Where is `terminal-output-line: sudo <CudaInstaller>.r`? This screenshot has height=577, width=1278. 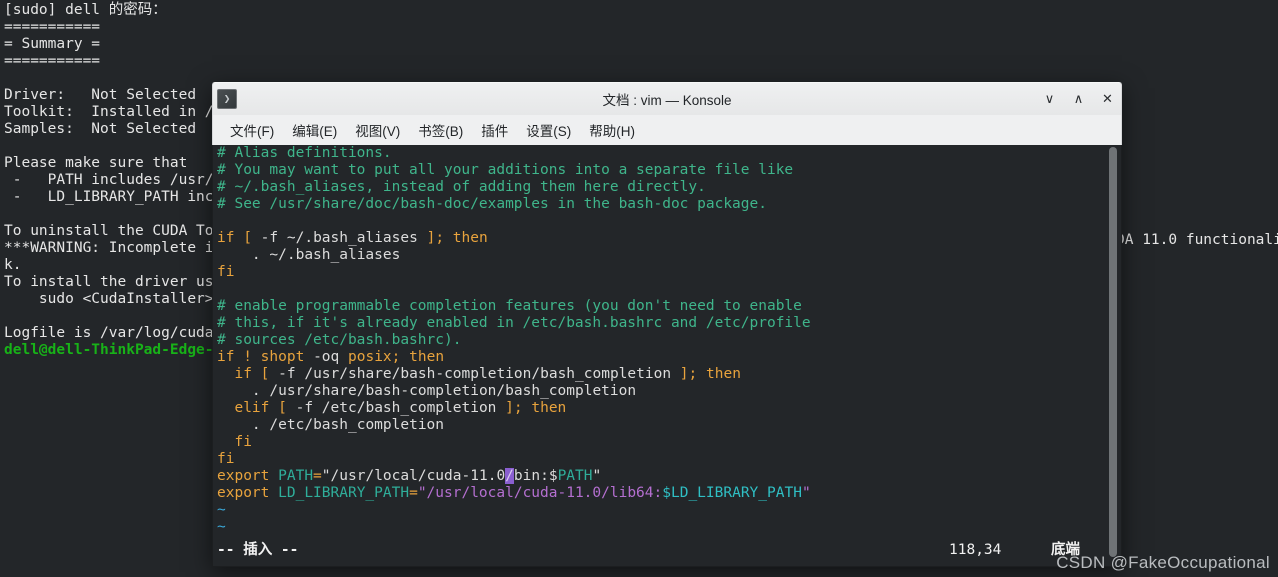
terminal-output-line: sudo <CudaInstaller>.r is located at coordinates (117, 299).